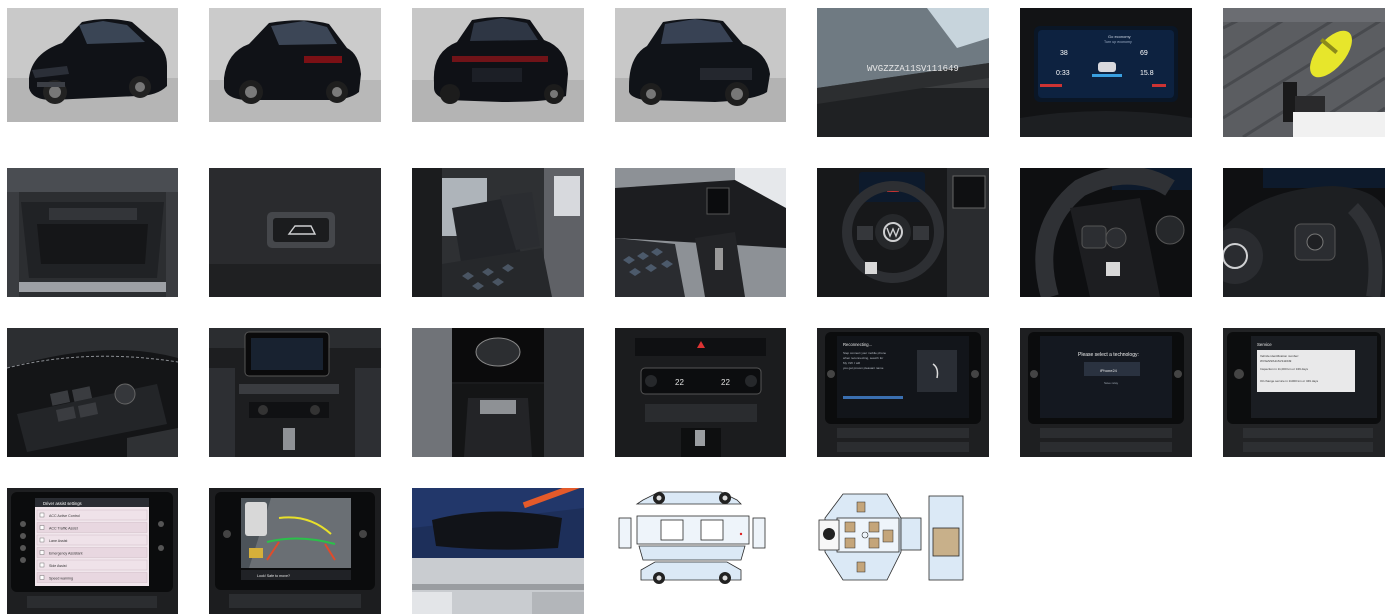 The image size is (1385, 614). I want to click on photo-rear-seats, so click(498, 232).